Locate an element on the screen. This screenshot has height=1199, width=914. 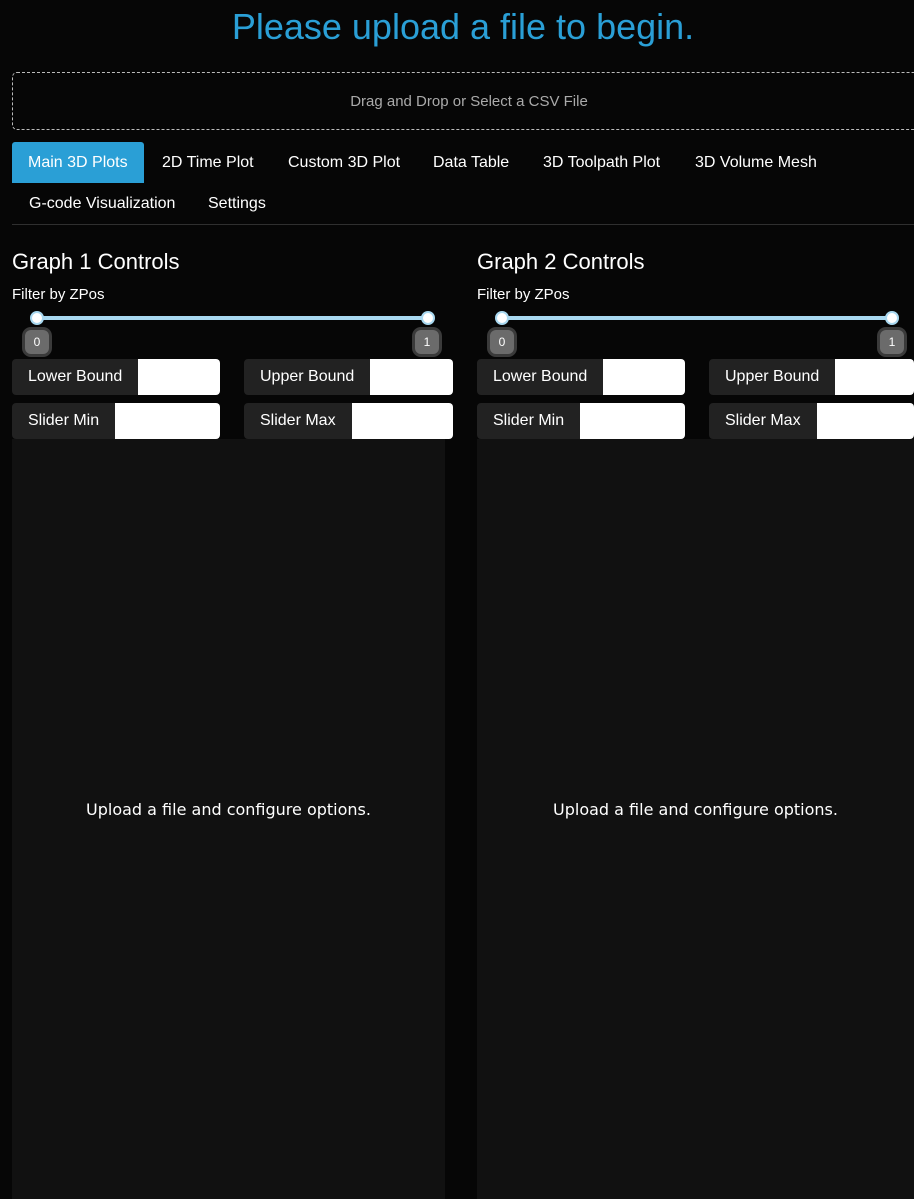
graph1-slider-max-tooltip: 1 is located at coordinates (427, 342).